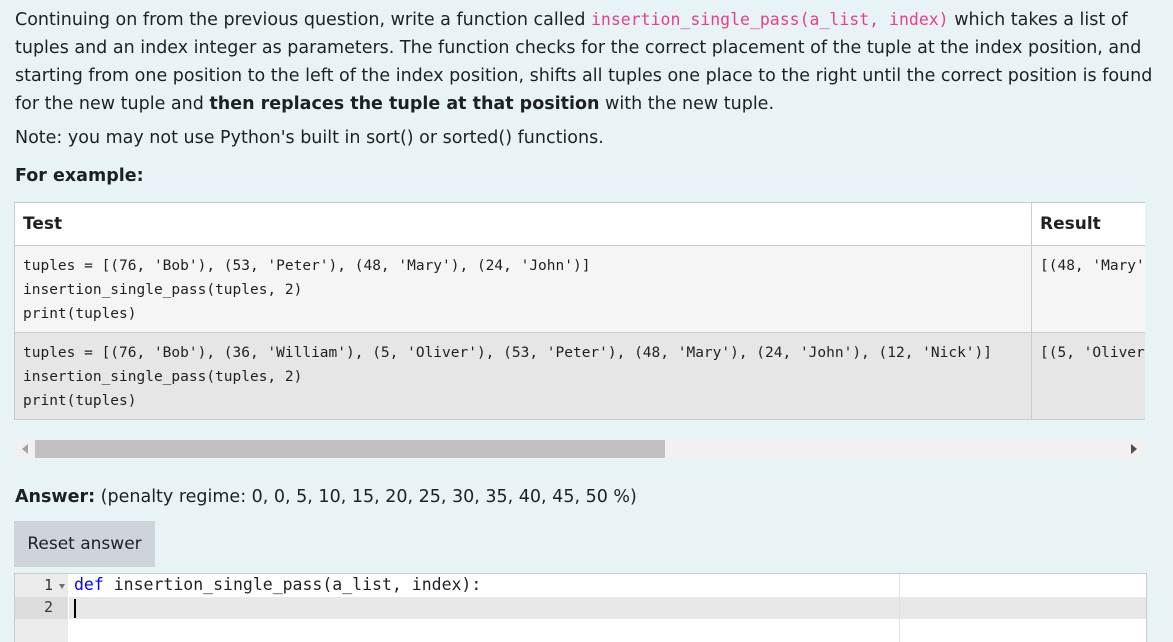  Describe the element at coordinates (350, 449) in the screenshot. I see `scrollbar-thumb` at that location.